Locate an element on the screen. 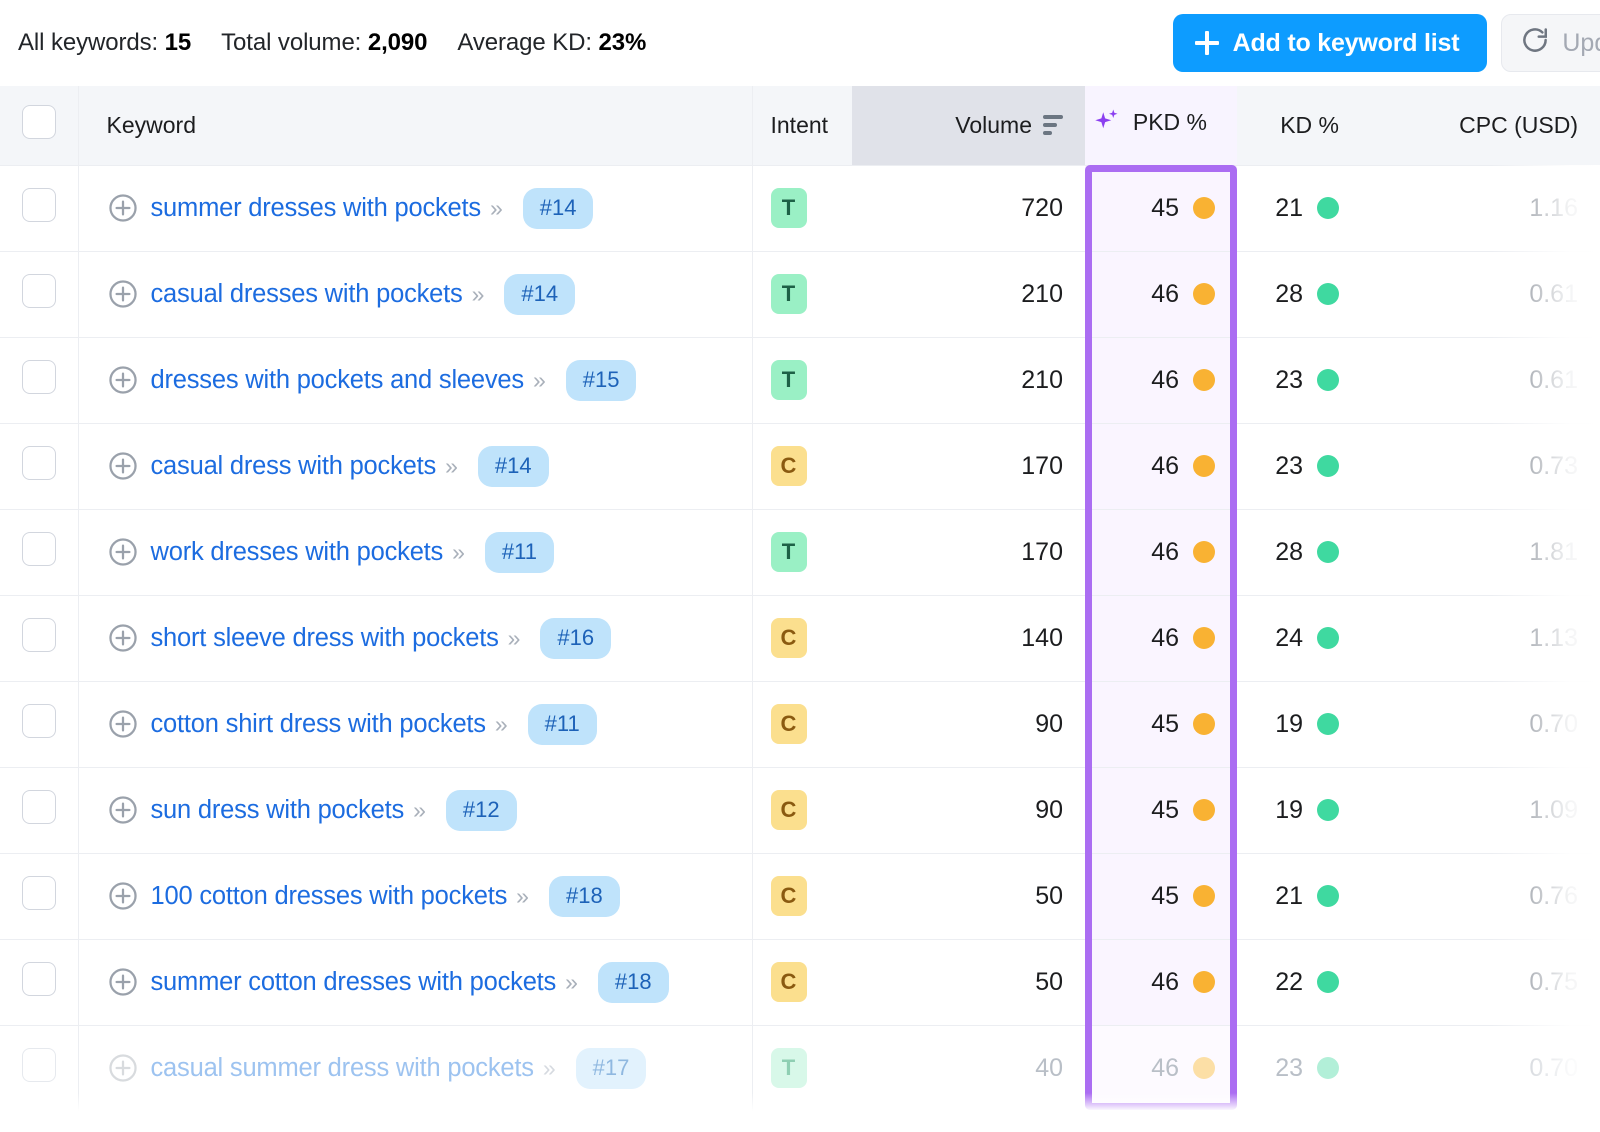  keyword-link: dresses with pockets and sleeves is located at coordinates (338, 380).